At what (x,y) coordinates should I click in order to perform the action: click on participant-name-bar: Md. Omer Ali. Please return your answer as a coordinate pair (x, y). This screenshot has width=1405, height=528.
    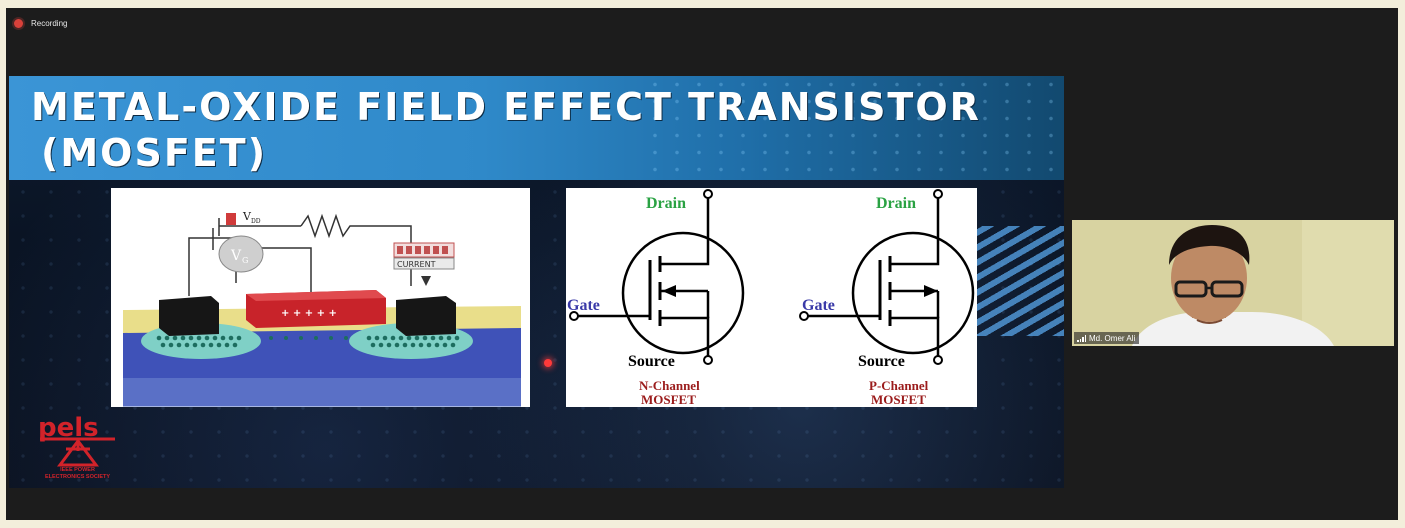
    Looking at the image, I should click on (1107, 338).